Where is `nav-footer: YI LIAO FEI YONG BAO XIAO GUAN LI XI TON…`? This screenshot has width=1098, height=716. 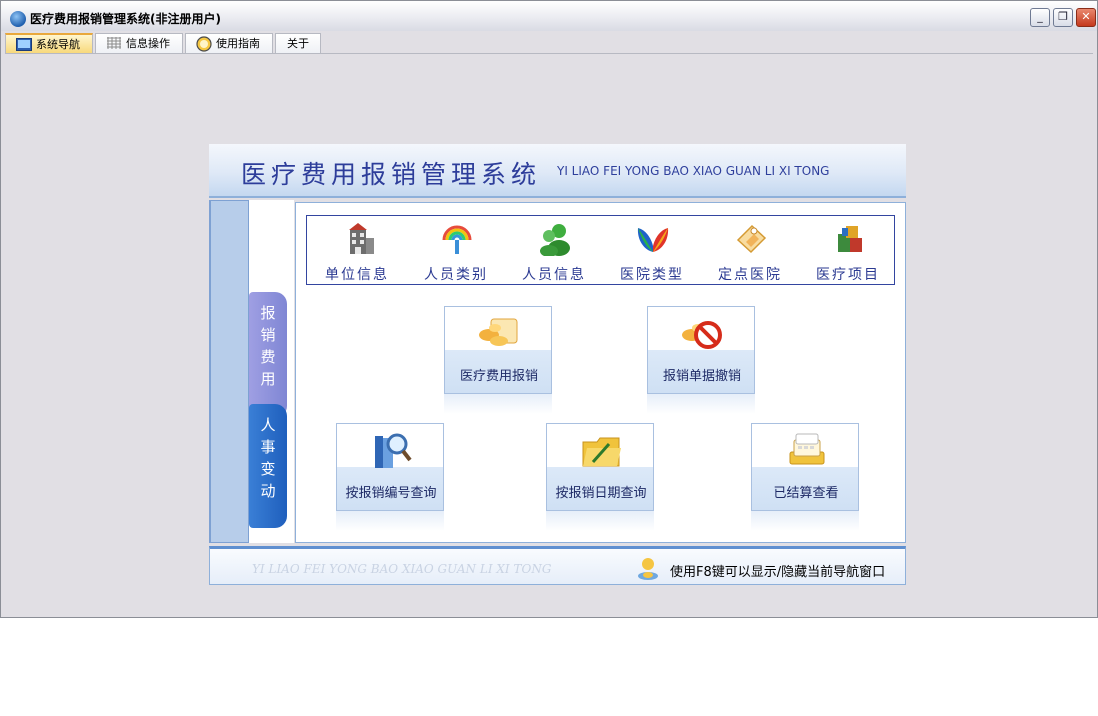
nav-footer: YI LIAO FEI YONG BAO XIAO GUAN LI XI TON… is located at coordinates (557, 565).